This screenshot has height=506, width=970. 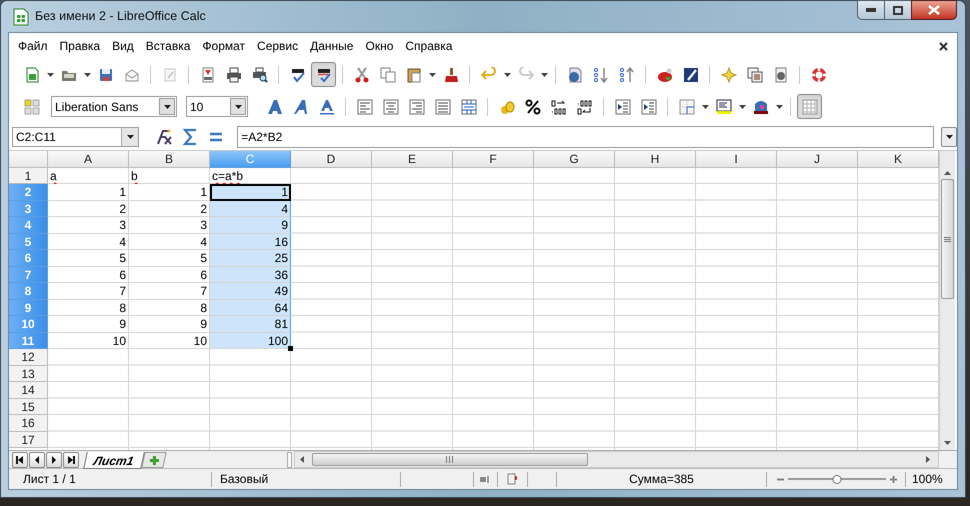 I want to click on increase-indent-icon, so click(x=648, y=106).